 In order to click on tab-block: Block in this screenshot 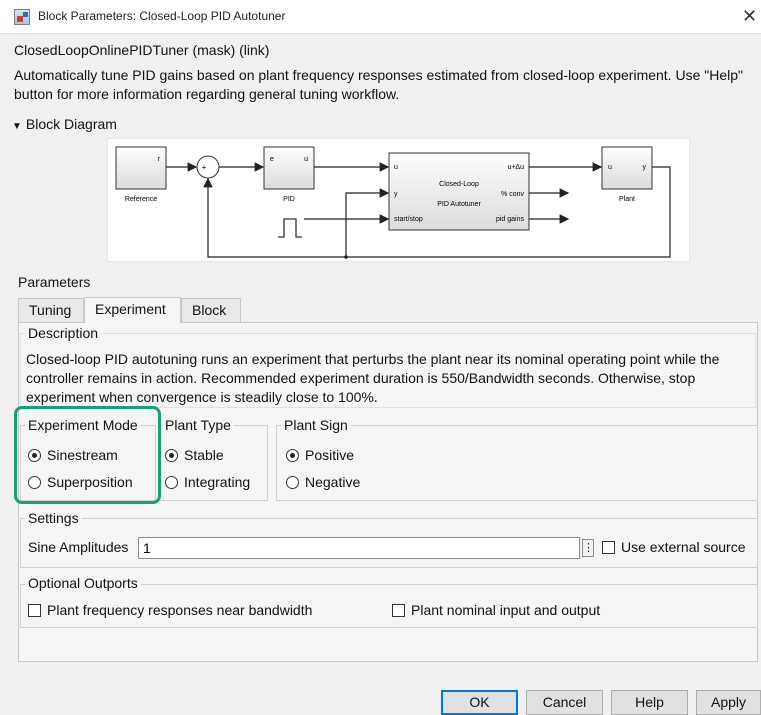, I will do `click(211, 310)`.